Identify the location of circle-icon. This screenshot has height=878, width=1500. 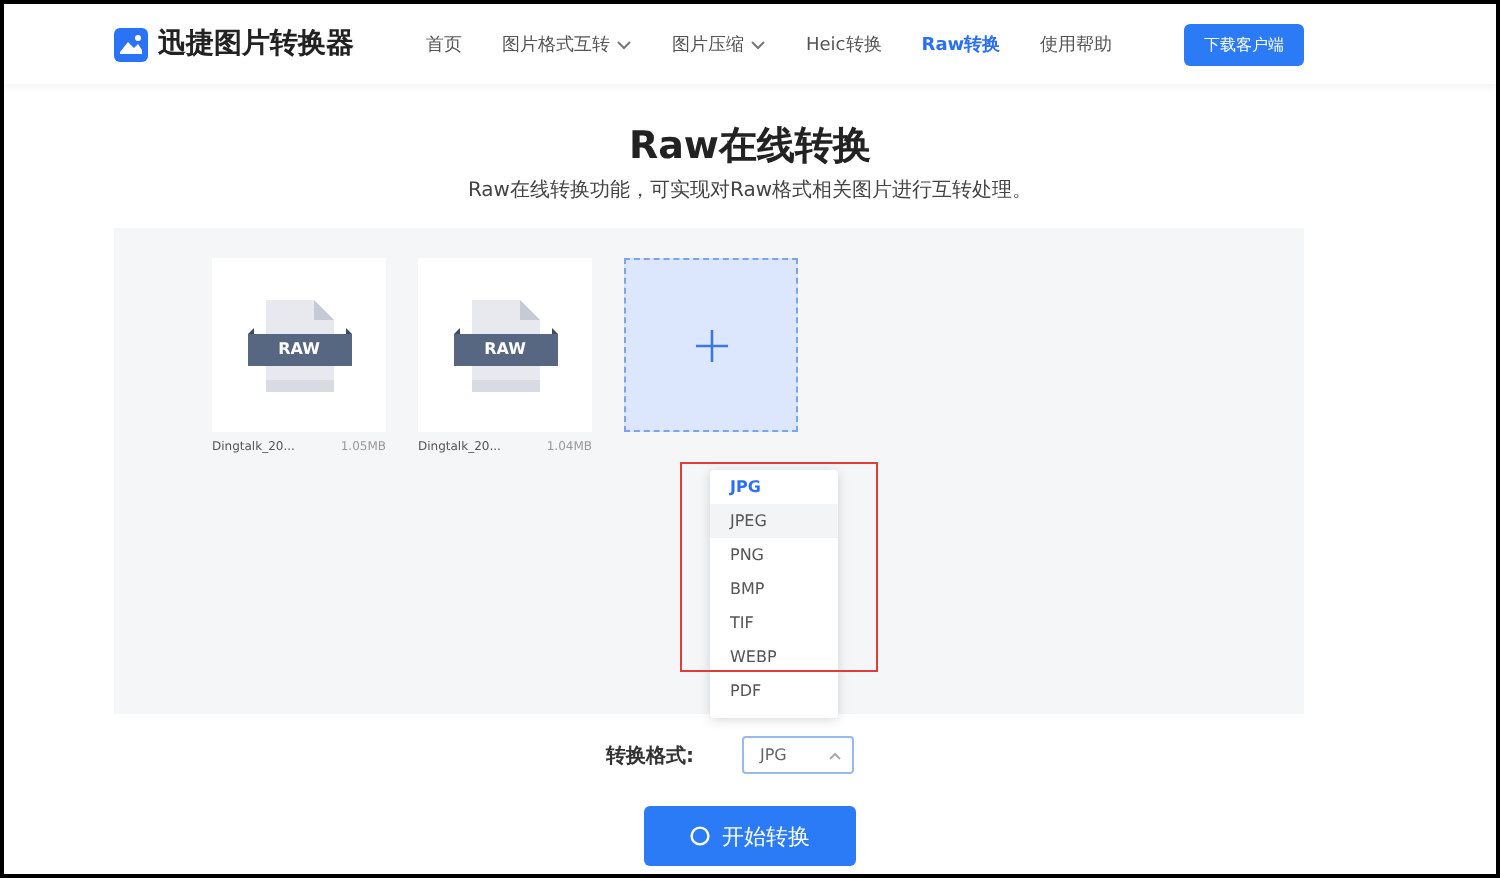
(700, 836).